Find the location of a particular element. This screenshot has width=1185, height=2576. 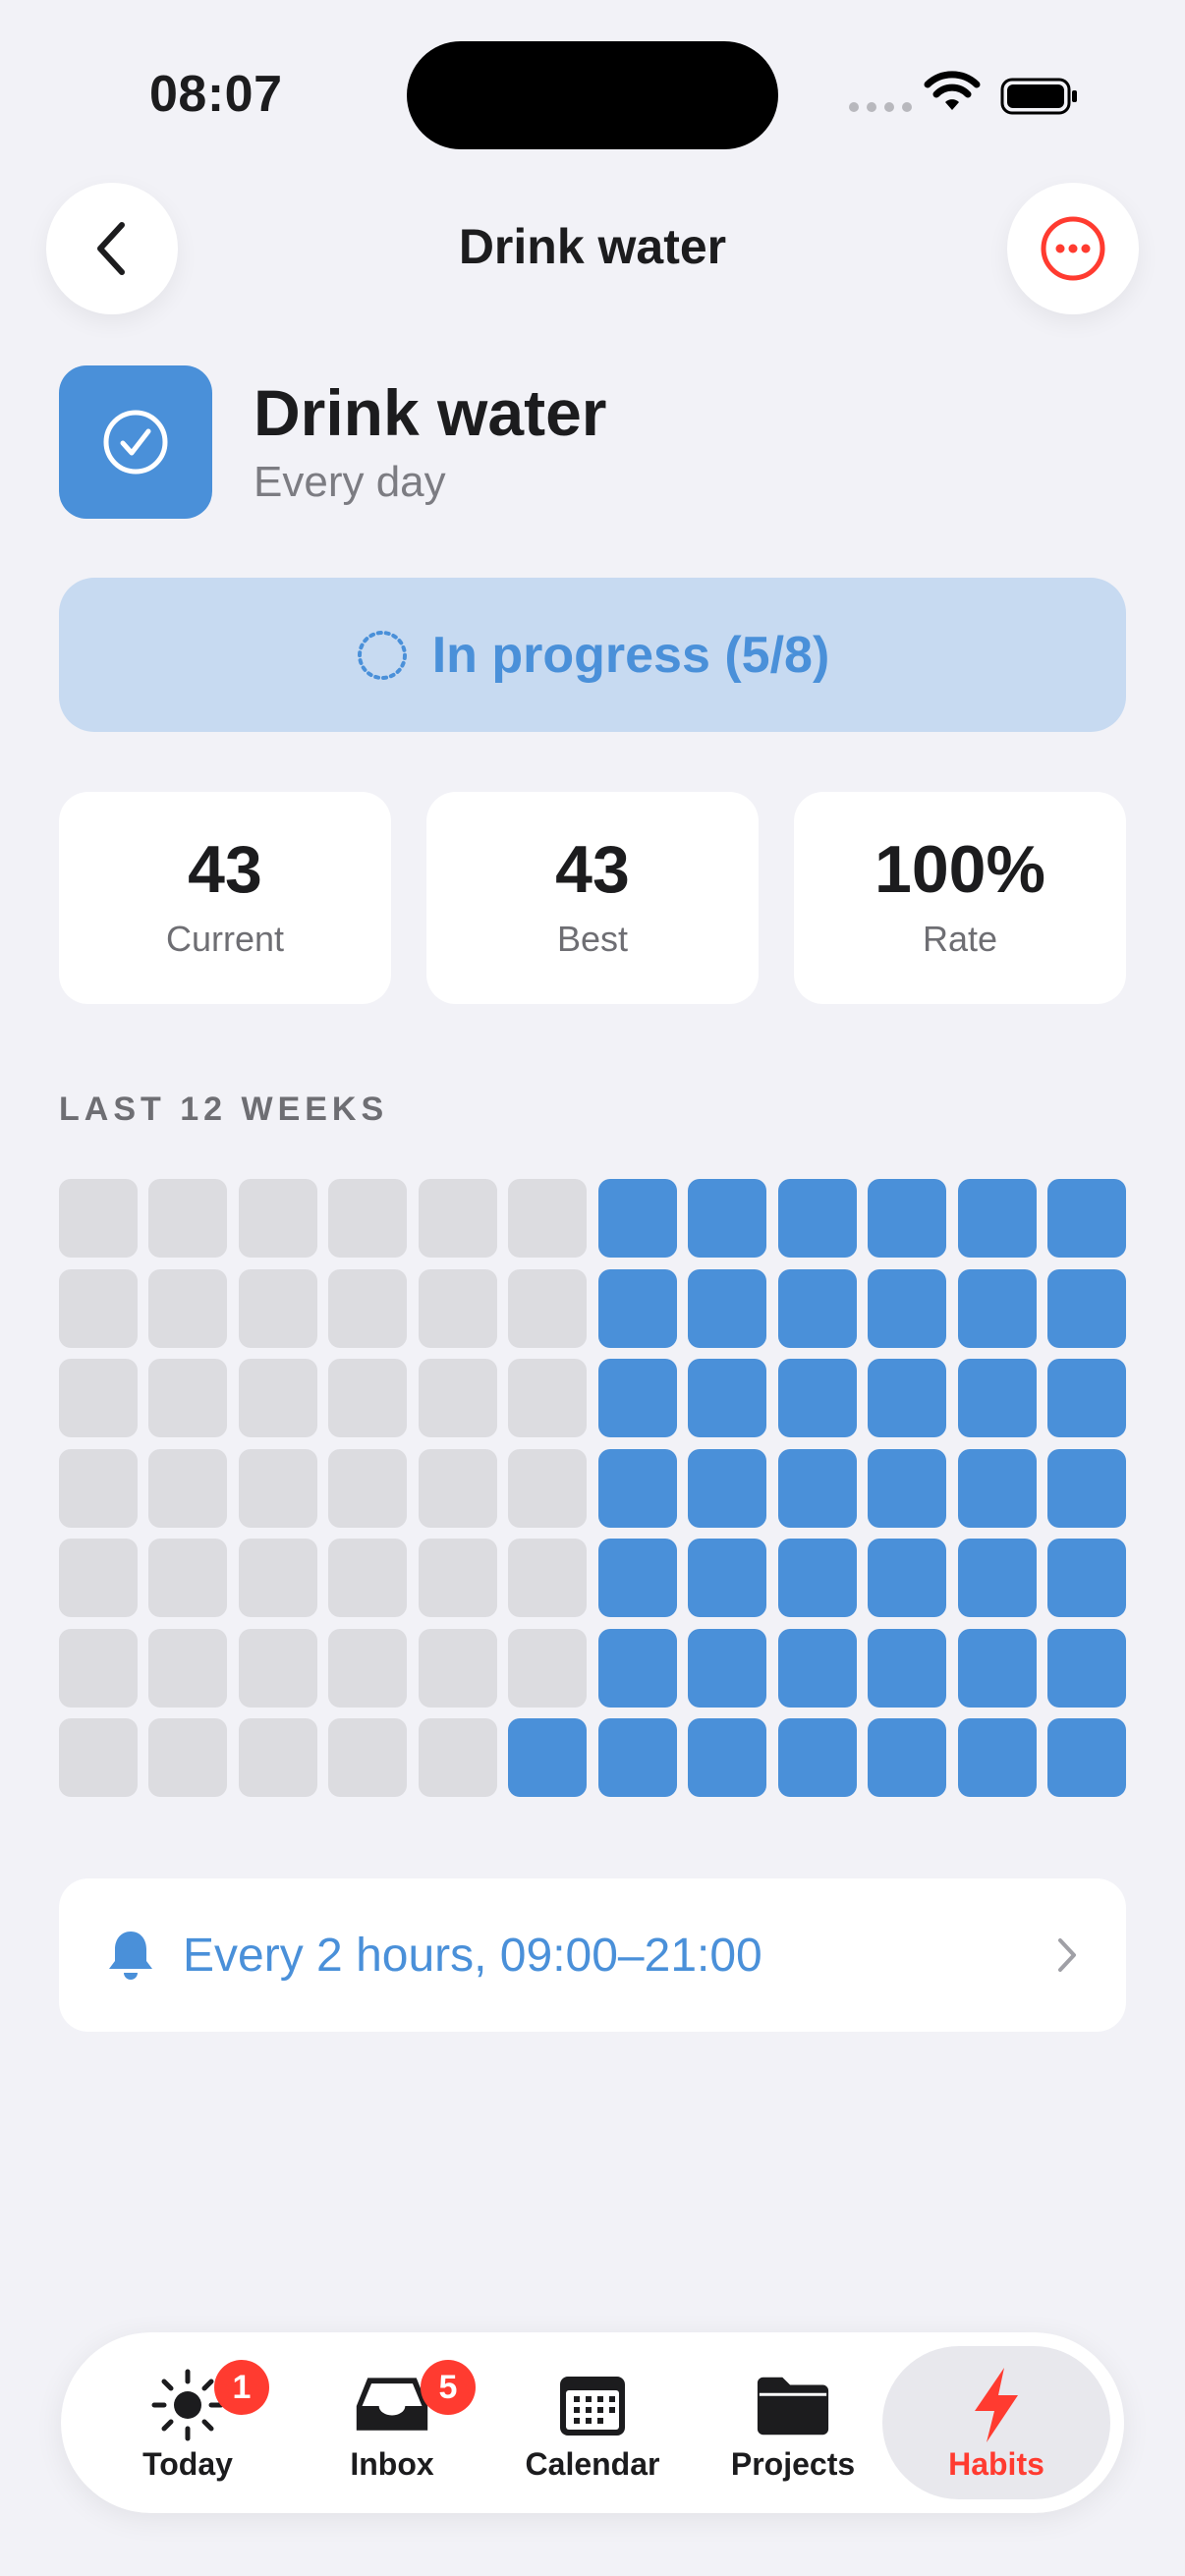

stat-value: 100% is located at coordinates (960, 869).